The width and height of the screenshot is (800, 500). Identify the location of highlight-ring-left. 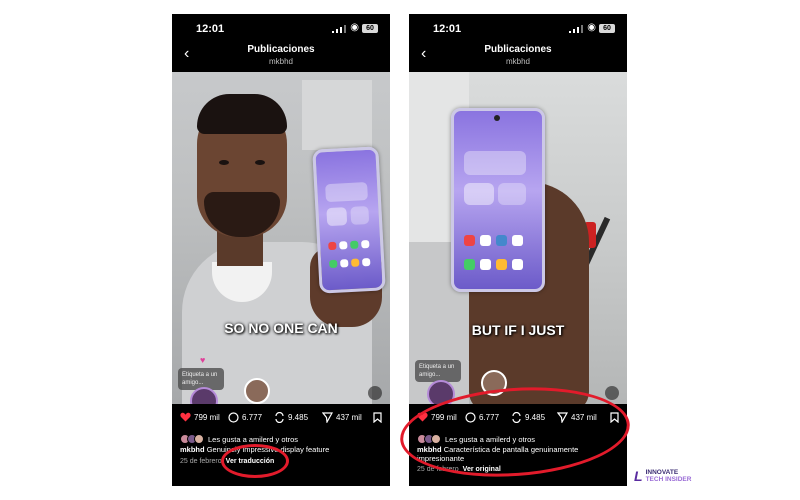
(255, 461).